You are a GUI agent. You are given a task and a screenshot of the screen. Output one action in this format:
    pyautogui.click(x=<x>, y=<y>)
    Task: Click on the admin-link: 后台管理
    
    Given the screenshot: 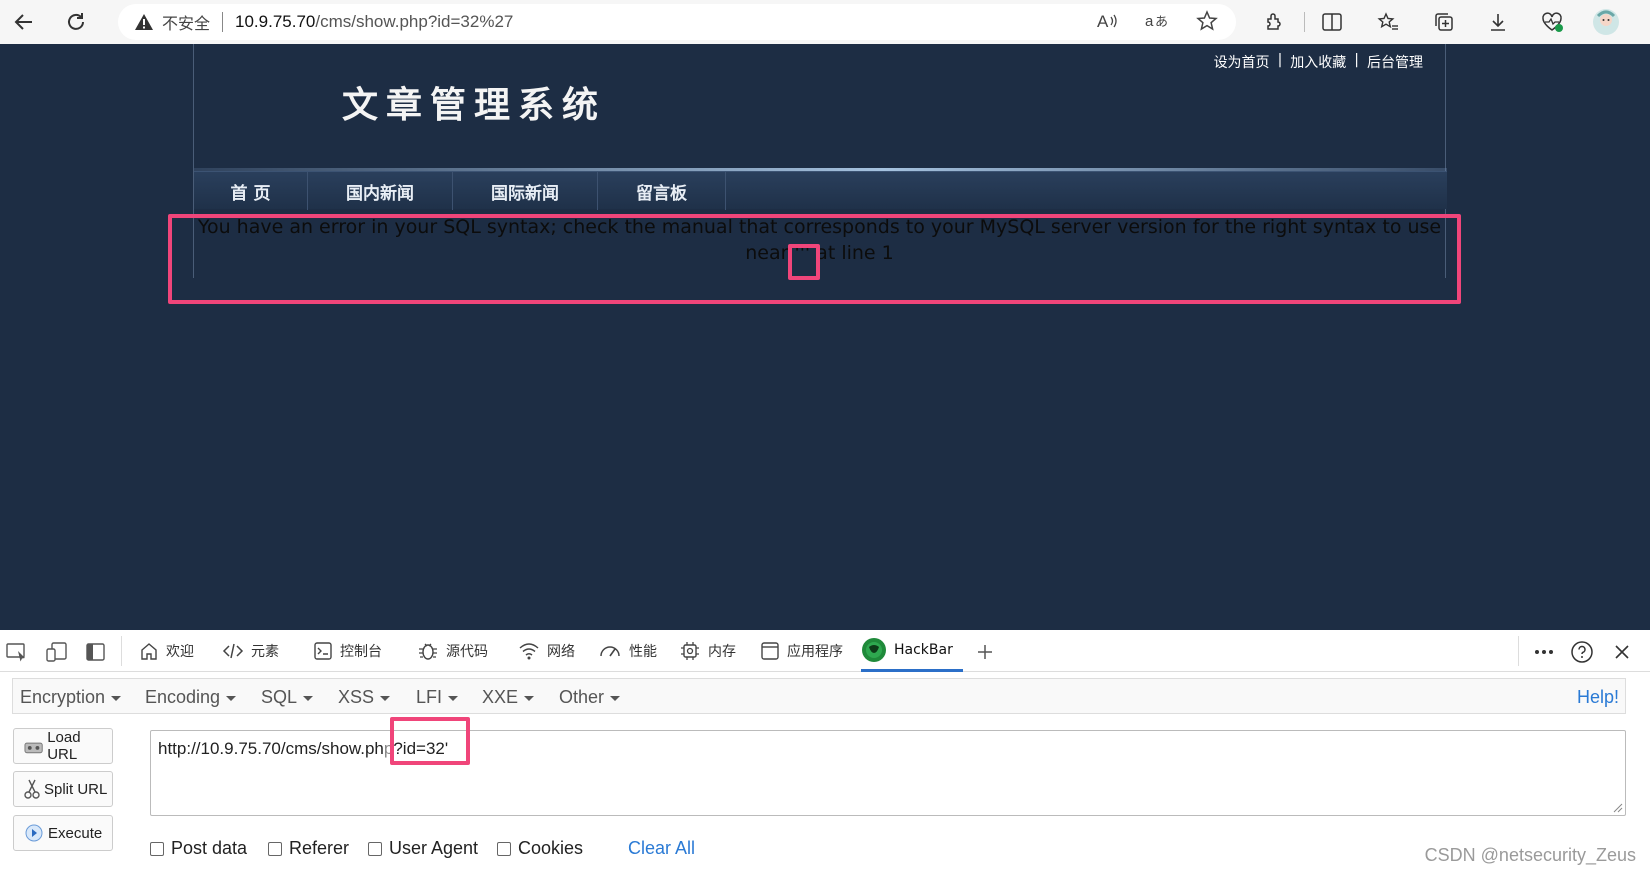 What is the action you would take?
    pyautogui.click(x=1395, y=62)
    